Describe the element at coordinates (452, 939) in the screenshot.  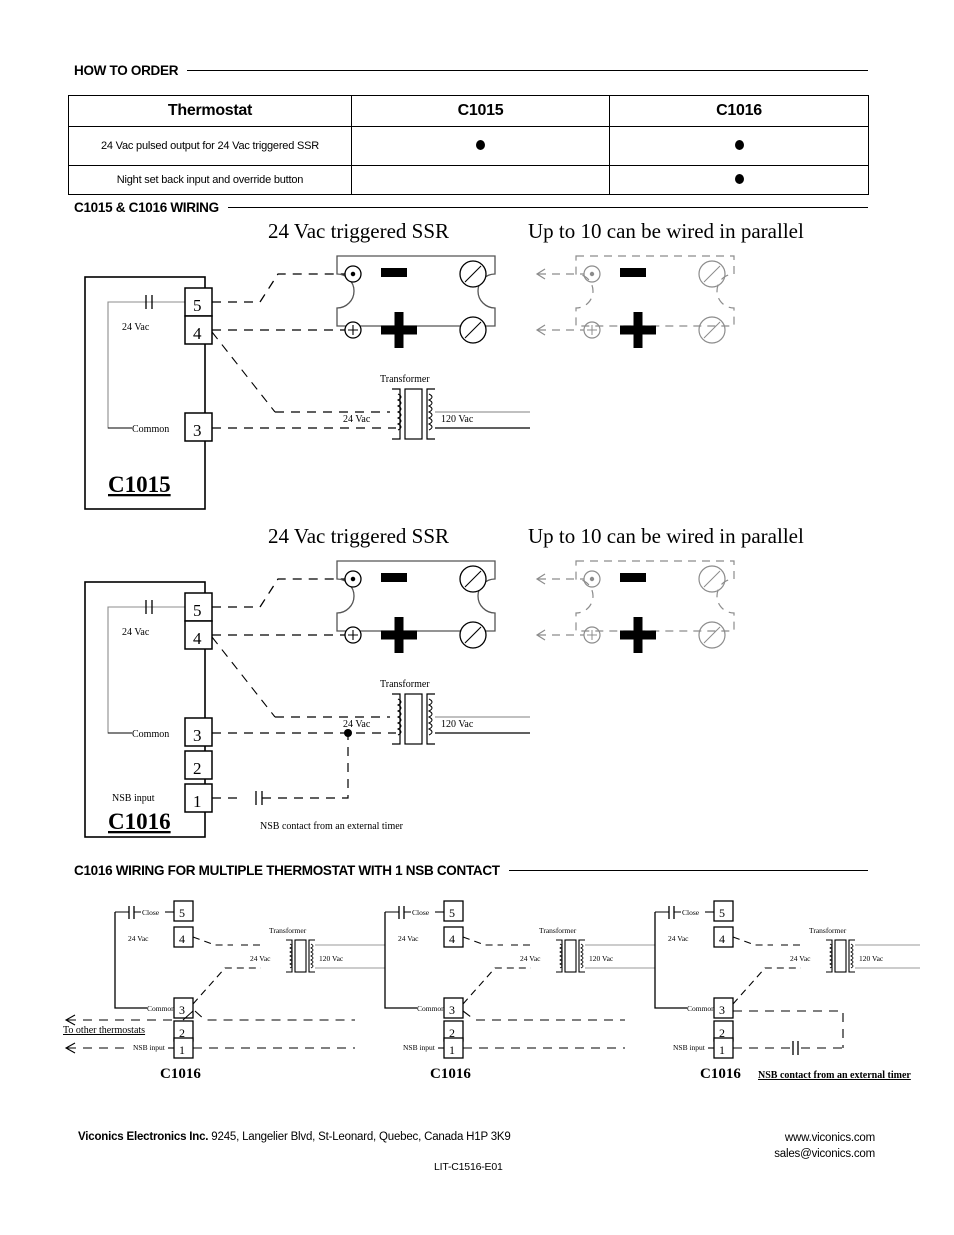
I see `multi-2-terminal-4: 4` at that location.